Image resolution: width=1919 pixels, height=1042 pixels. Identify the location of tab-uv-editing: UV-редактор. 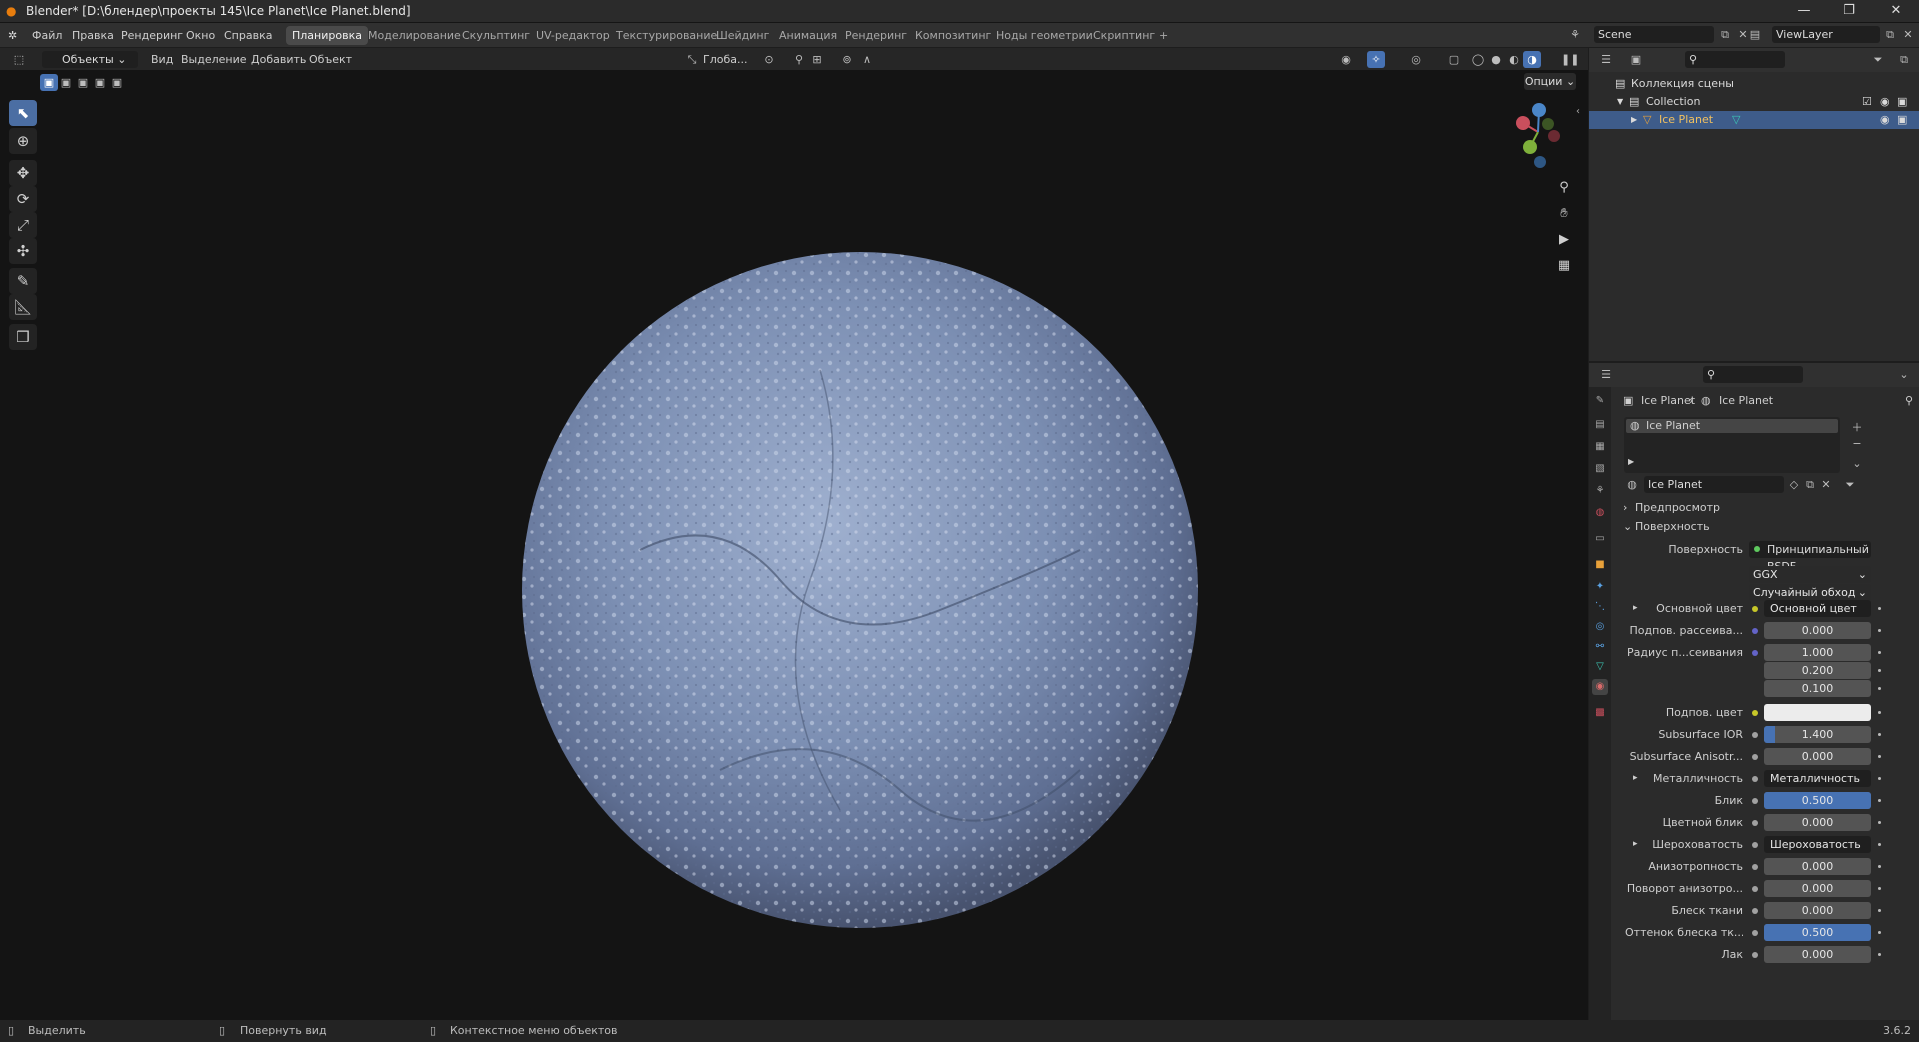
(573, 35).